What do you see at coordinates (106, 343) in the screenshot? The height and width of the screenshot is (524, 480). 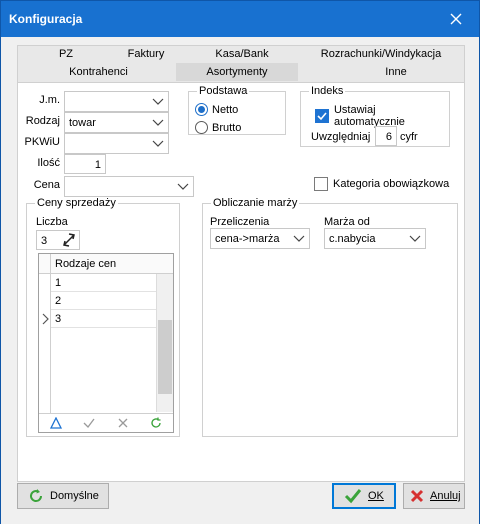 I see `price-types-grid: Rodzaje cen 1 2 3` at bounding box center [106, 343].